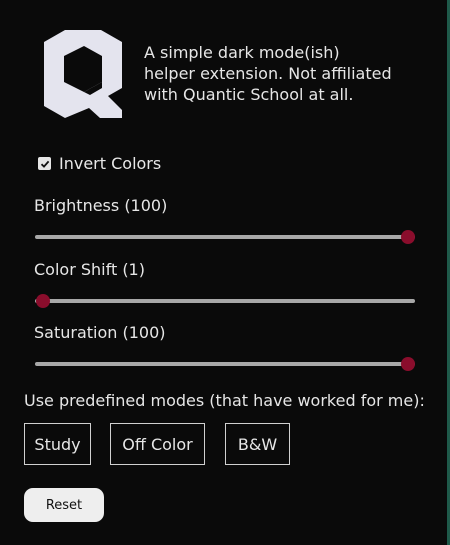 Image resolution: width=450 pixels, height=545 pixels. I want to click on invert-colors-row: Invert Colors, so click(99, 163).